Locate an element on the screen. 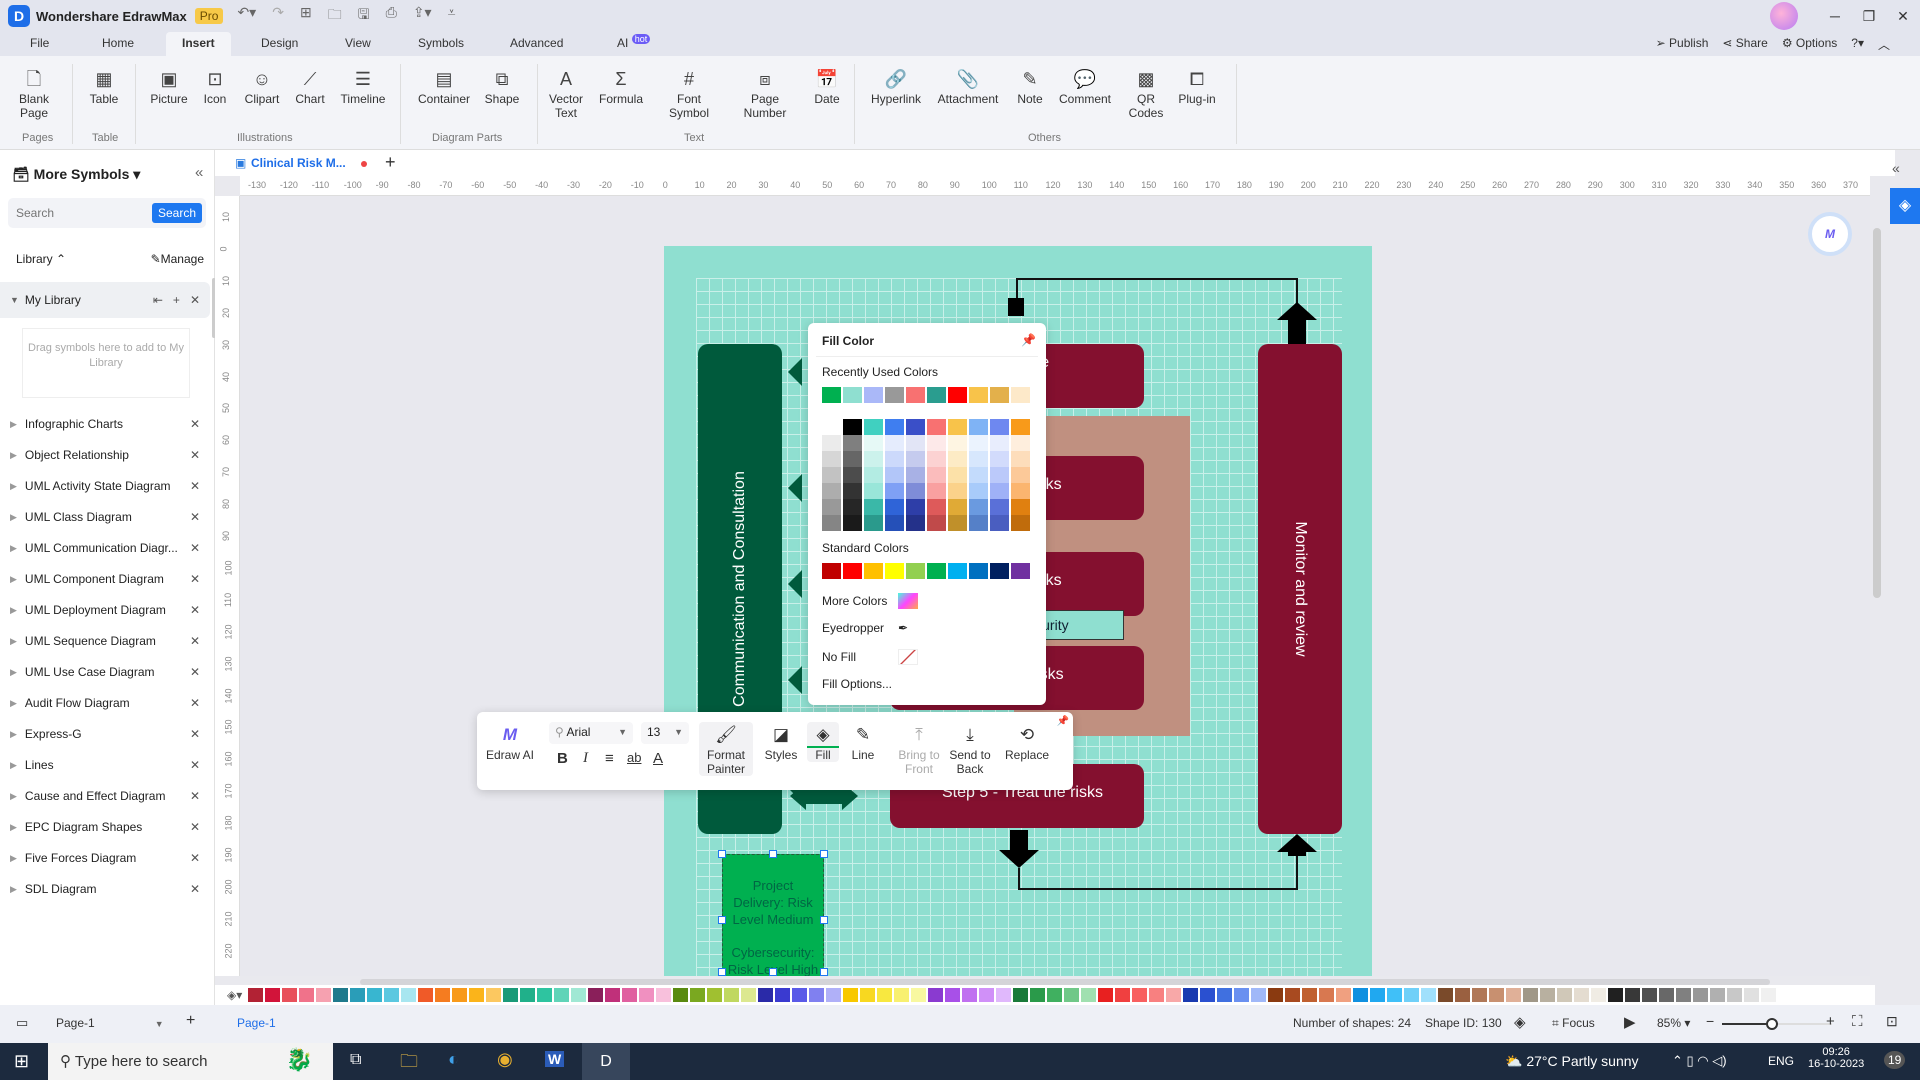 The image size is (1920, 1080). recent-color-swatch is located at coordinates (915, 395).